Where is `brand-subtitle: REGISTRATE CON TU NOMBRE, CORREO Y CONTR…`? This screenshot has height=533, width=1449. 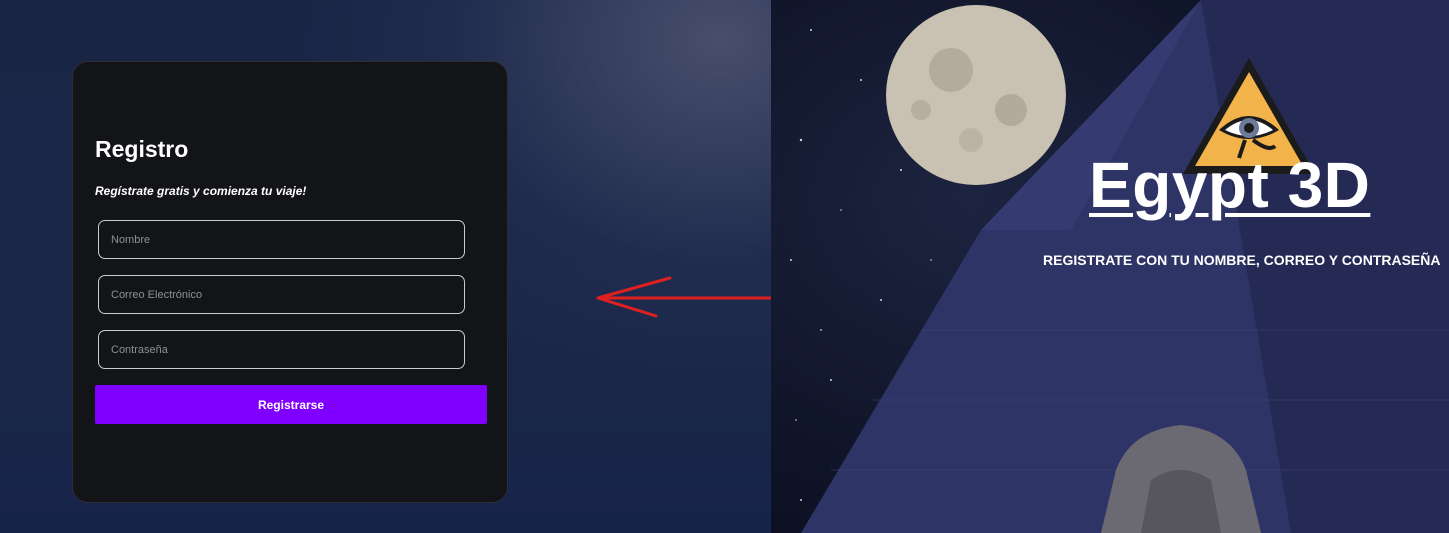 brand-subtitle: REGISTRATE CON TU NOMBRE, CORREO Y CONTR… is located at coordinates (1242, 260).